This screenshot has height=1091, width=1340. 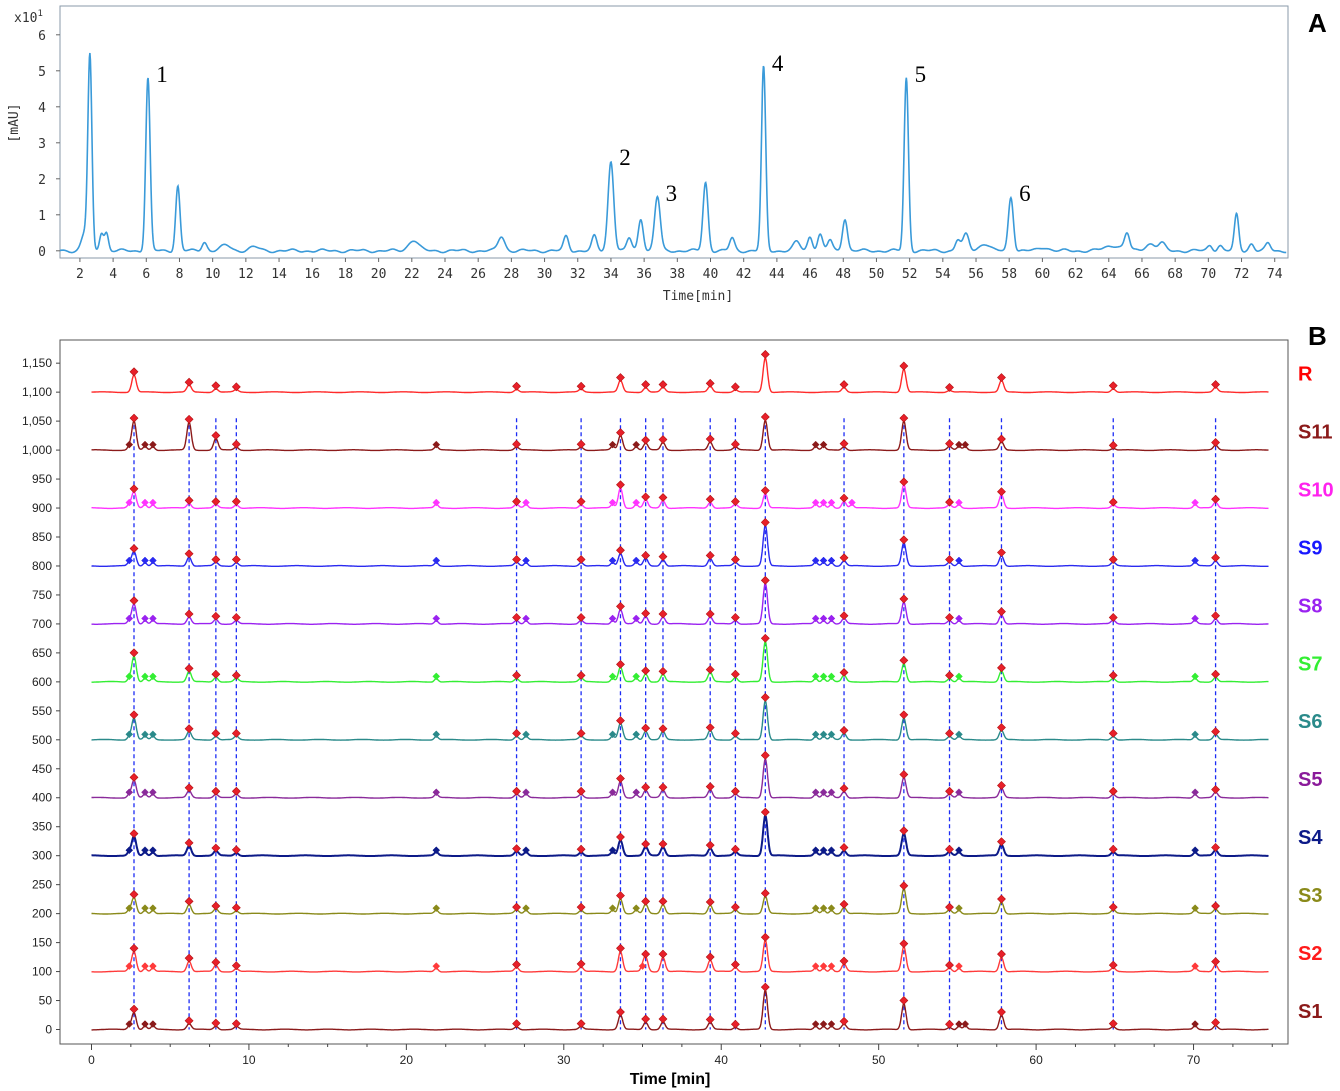 What do you see at coordinates (921, 74) in the screenshot?
I see `peak-label-5: 5` at bounding box center [921, 74].